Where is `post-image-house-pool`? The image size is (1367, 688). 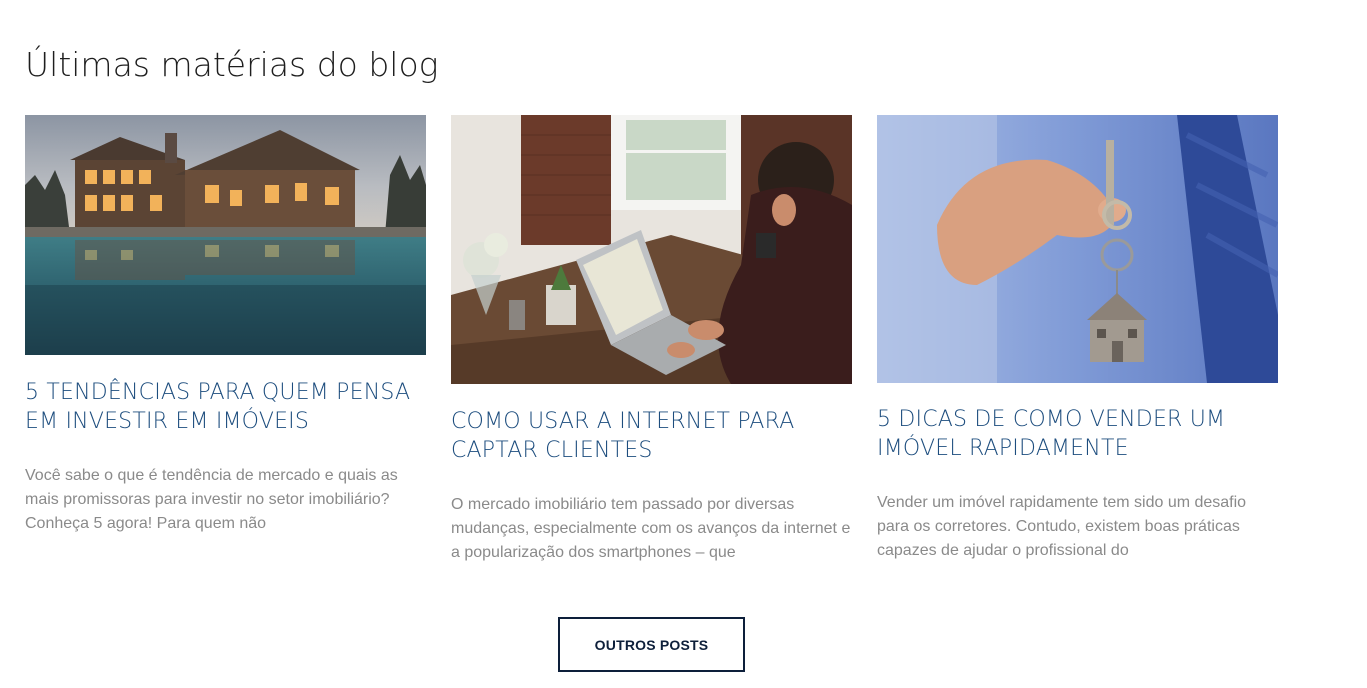 post-image-house-pool is located at coordinates (225, 235).